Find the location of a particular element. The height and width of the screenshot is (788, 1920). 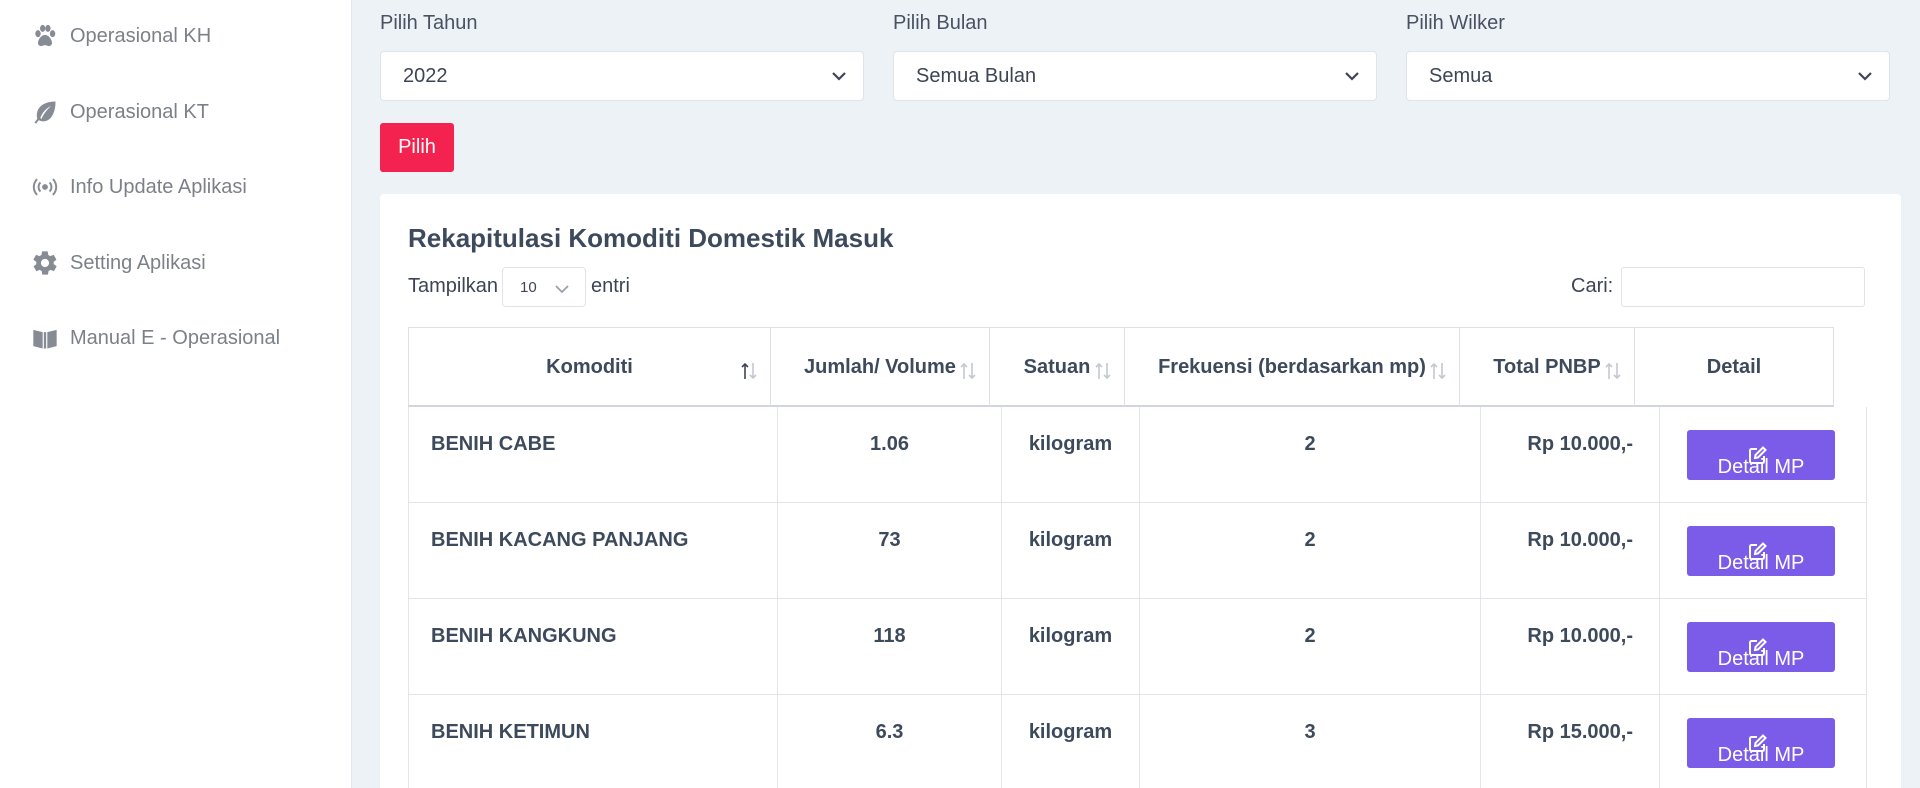

book-icon is located at coordinates (45, 338).